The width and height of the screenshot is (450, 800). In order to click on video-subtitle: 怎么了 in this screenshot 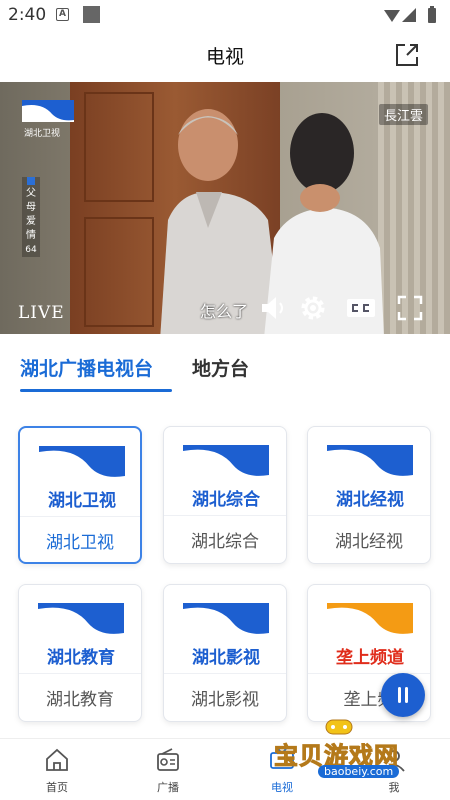, I will do `click(224, 311)`.